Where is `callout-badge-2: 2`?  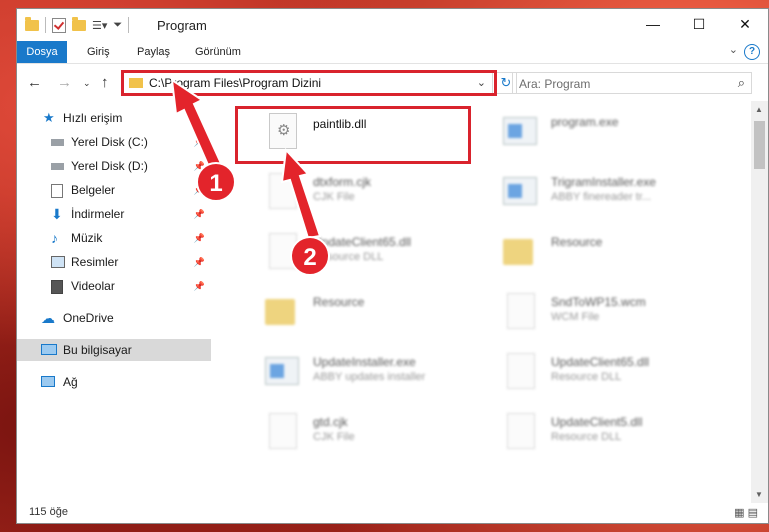 callout-badge-2: 2 is located at coordinates (310, 256).